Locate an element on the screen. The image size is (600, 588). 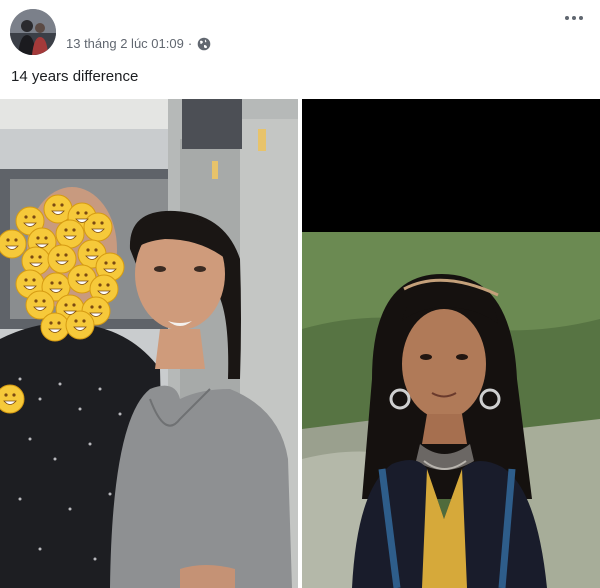
post-timestamp: 13 tháng 2 lúc 01:09 is located at coordinates (125, 43).